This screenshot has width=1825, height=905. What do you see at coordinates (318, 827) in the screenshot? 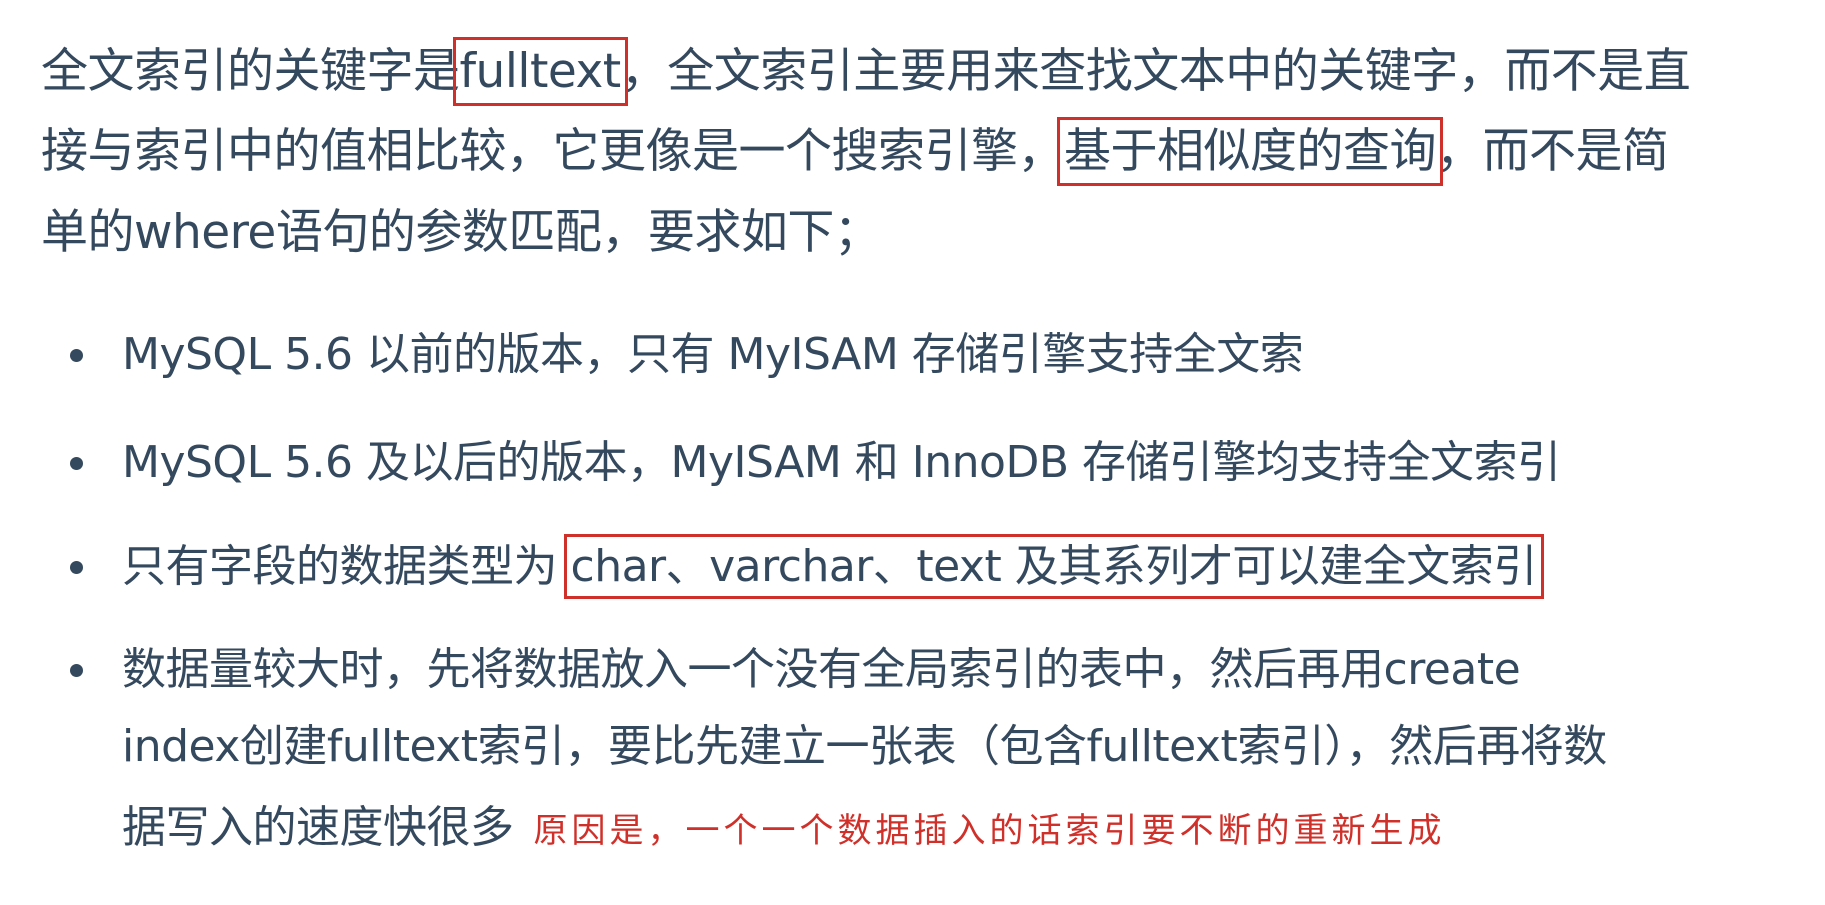
I see `text: 据写入的速度快很多` at bounding box center [318, 827].